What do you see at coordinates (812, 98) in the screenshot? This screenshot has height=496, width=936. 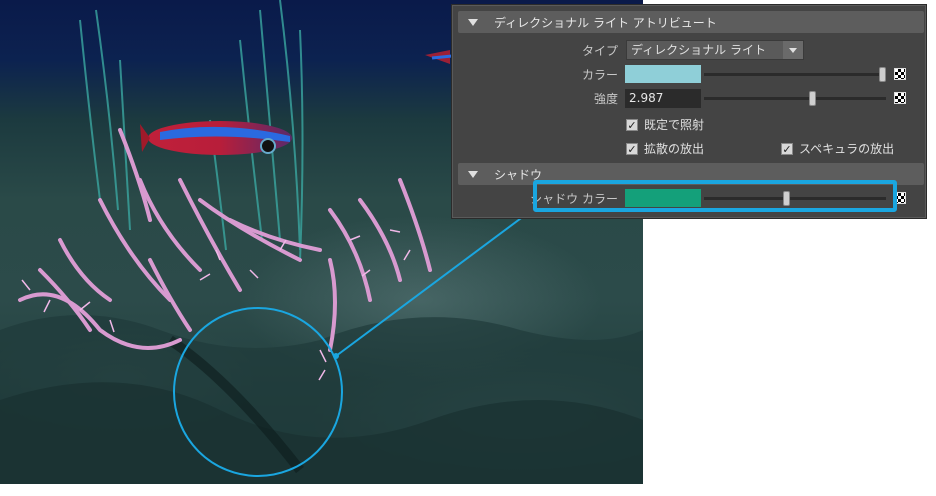 I see `intensity-slider-handle` at bounding box center [812, 98].